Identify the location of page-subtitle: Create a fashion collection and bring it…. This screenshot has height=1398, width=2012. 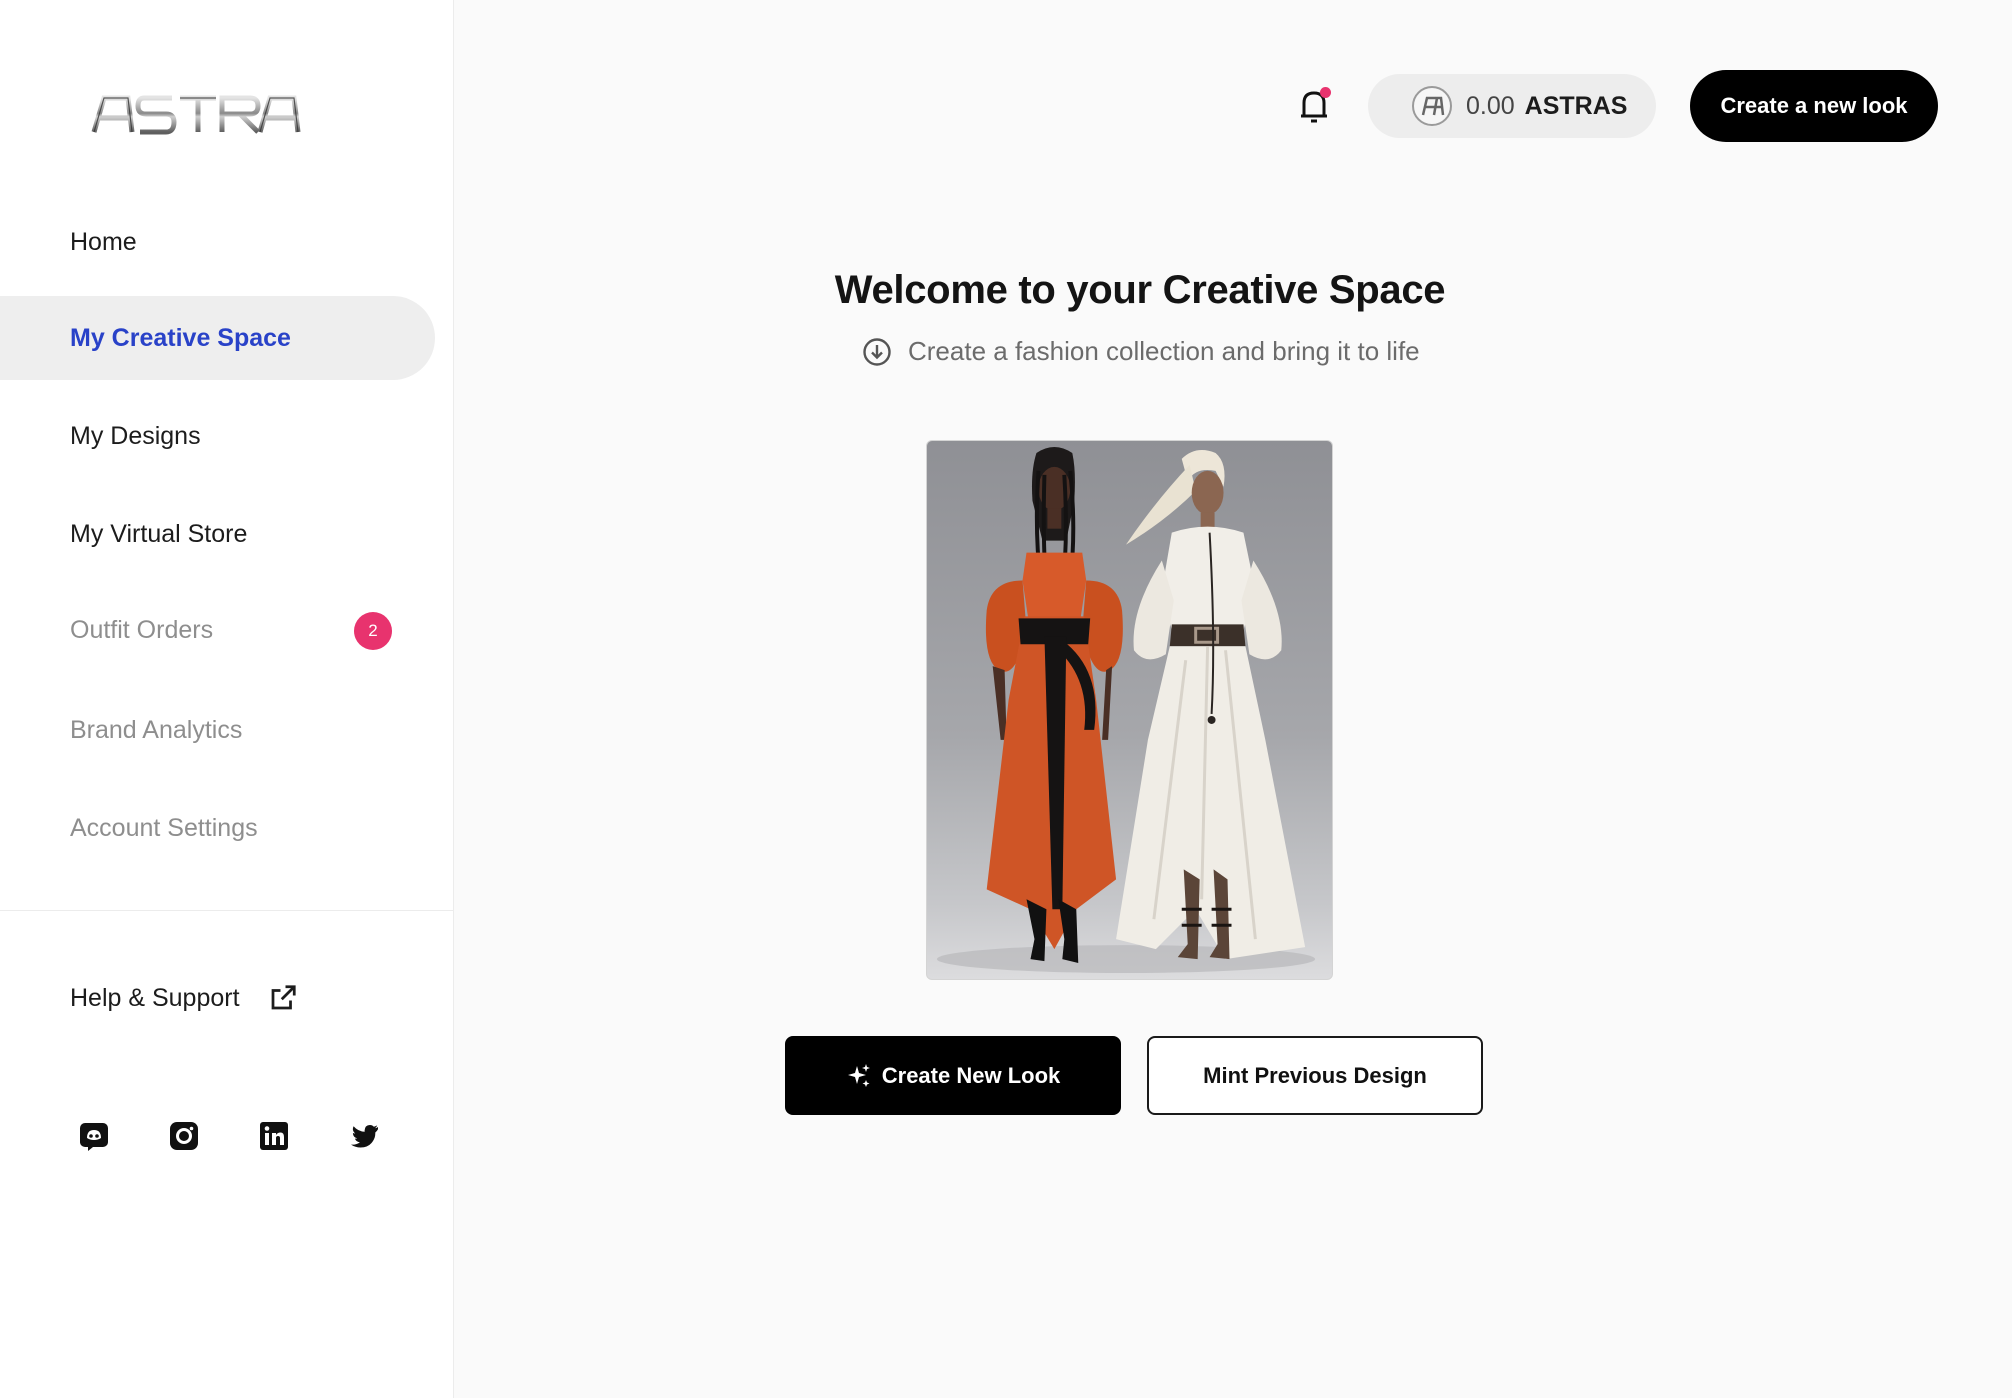
(1141, 351).